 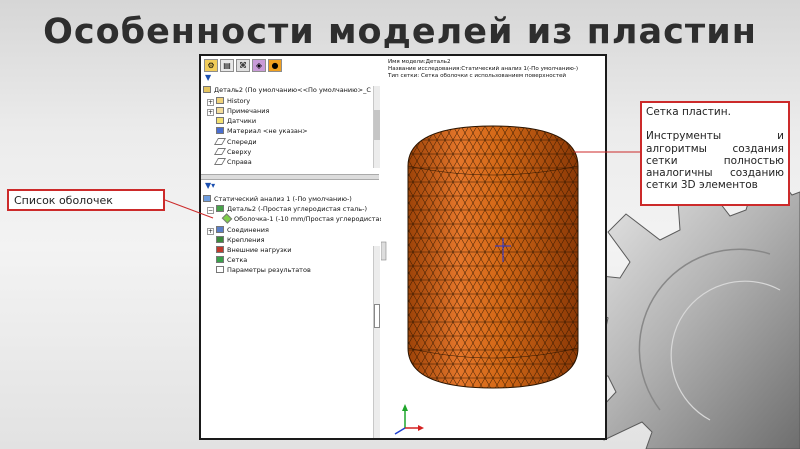 I want to click on result-options-icon, so click(x=220, y=269).